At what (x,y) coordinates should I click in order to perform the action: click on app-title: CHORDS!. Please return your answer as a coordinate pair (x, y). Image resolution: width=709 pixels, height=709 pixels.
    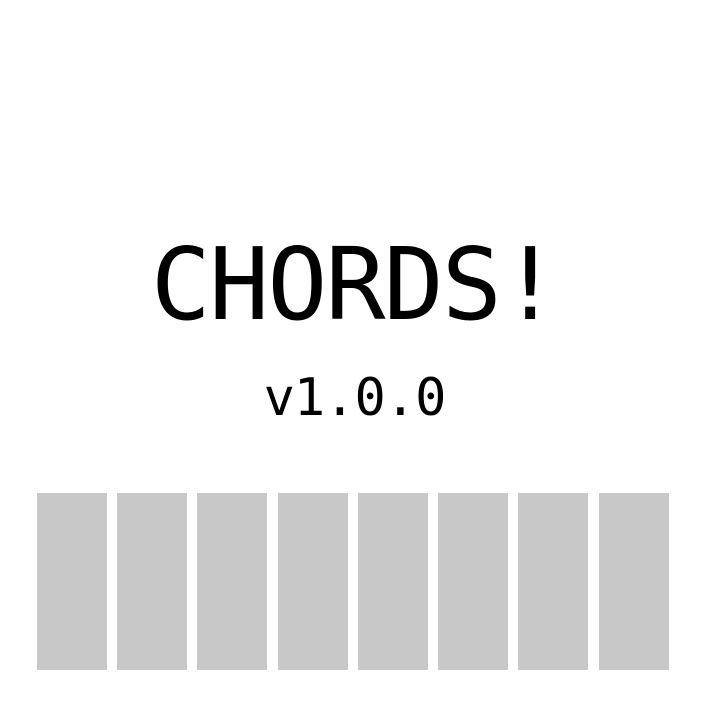
    Looking at the image, I should click on (355, 284).